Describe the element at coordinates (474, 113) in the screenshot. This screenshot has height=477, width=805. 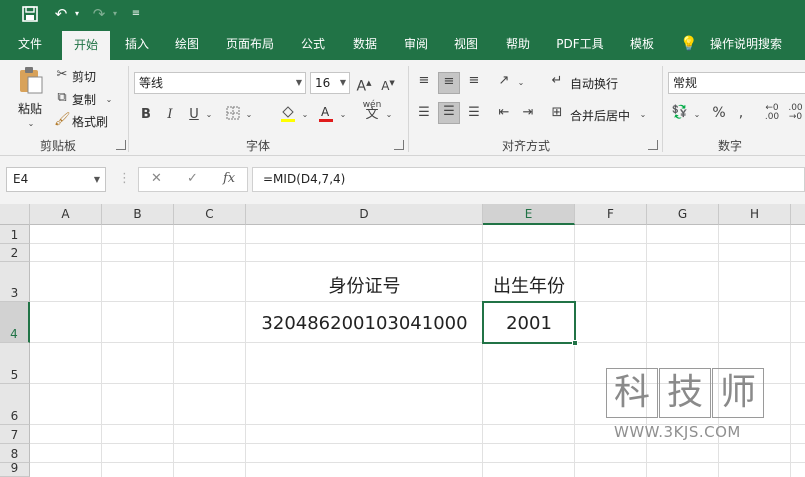
I see `align-right-icon: ☰` at that location.